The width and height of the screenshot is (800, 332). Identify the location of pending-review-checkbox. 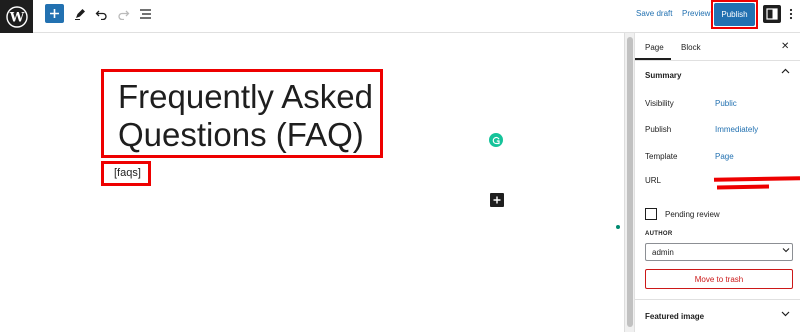
(651, 214).